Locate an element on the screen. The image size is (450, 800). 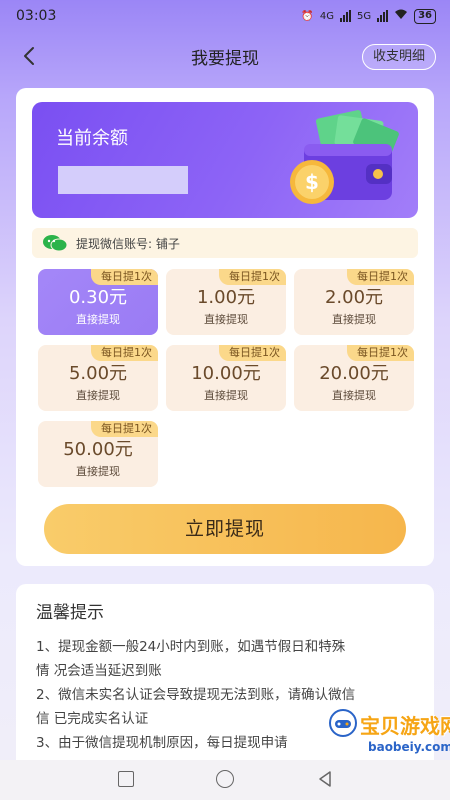
amount-value: 0.30元 is located at coordinates (98, 297).